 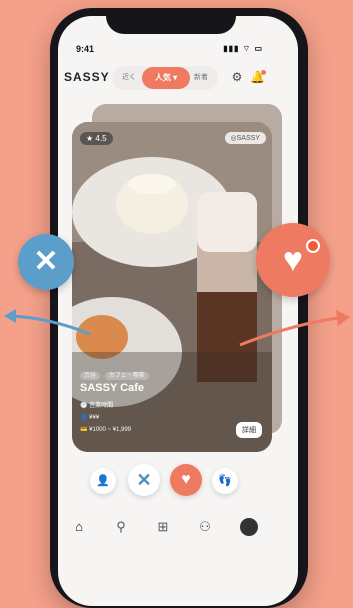 What do you see at coordinates (103, 481) in the screenshot?
I see `profile-button: 👤` at bounding box center [103, 481].